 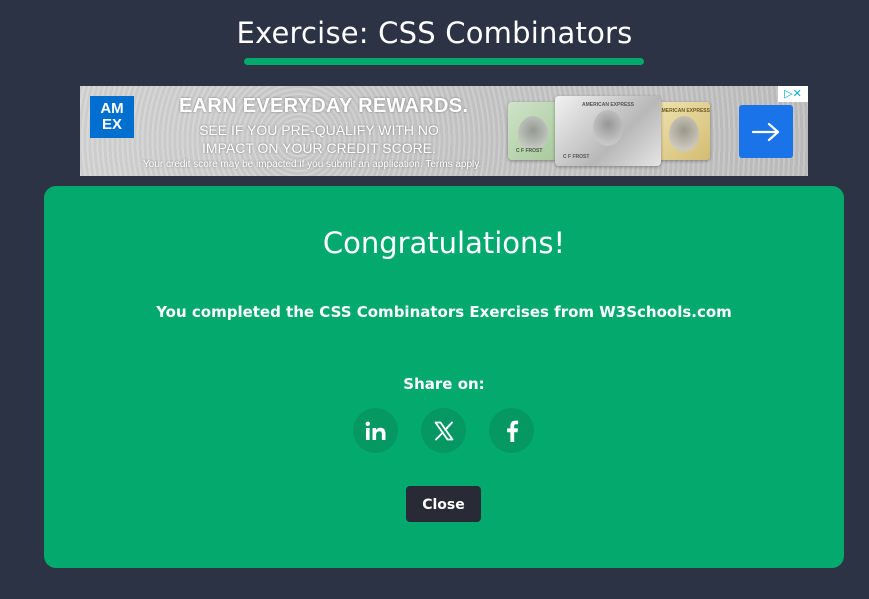 I want to click on share-linkedin-button, so click(x=375, y=430).